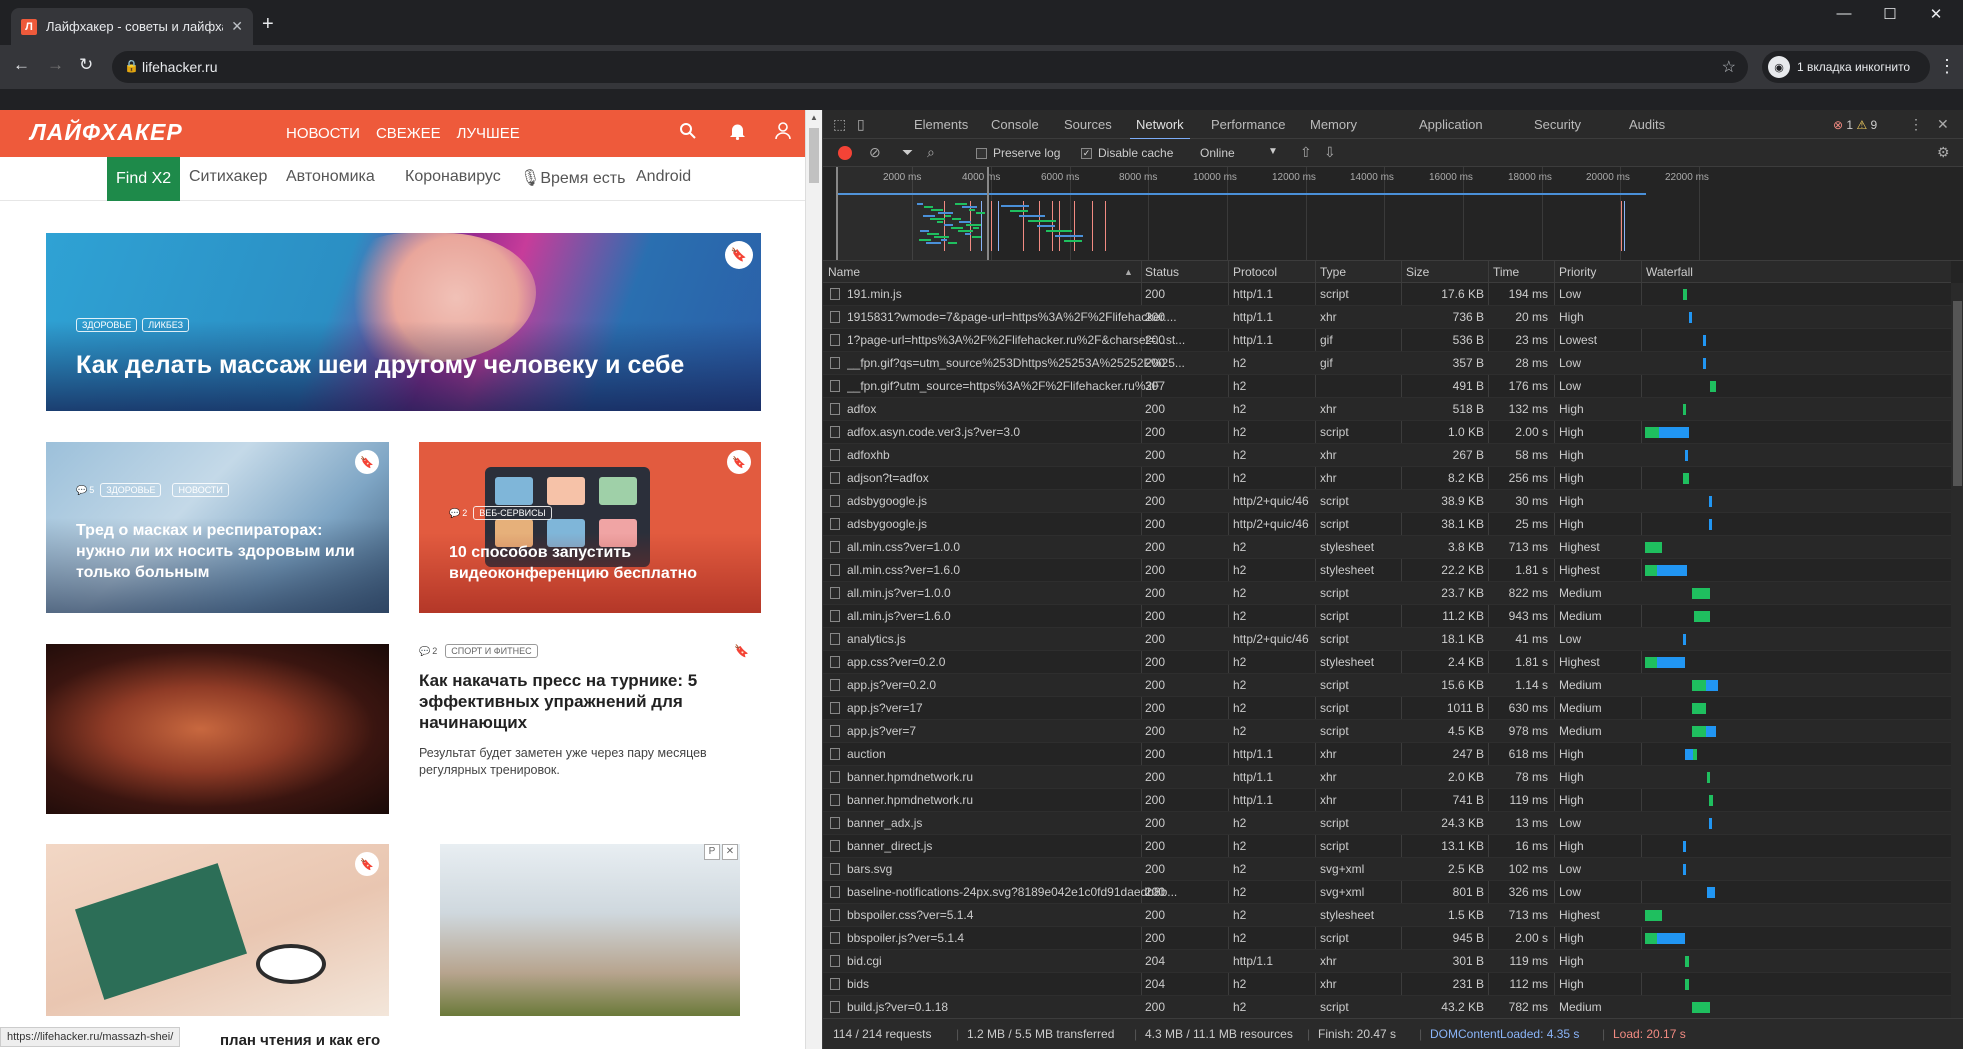 The height and width of the screenshot is (1049, 1963). What do you see at coordinates (1127, 153) in the screenshot?
I see `disable-cache-checkbox: ✓ Disable cache` at bounding box center [1127, 153].